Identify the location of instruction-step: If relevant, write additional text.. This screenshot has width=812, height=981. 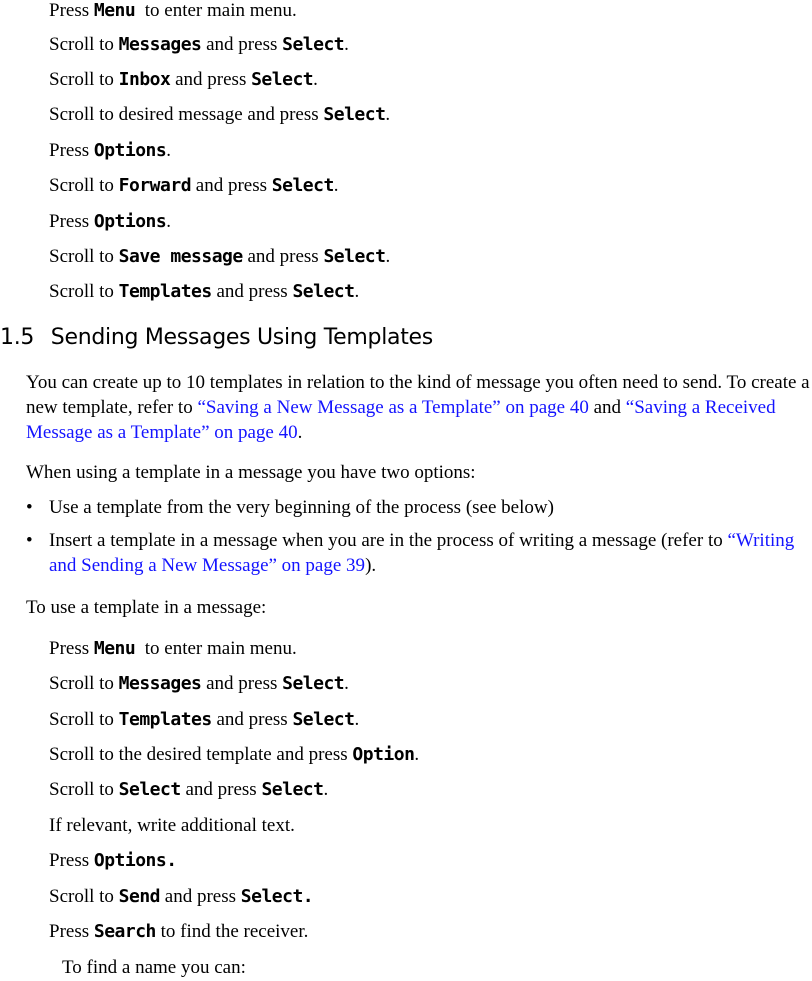
(172, 826).